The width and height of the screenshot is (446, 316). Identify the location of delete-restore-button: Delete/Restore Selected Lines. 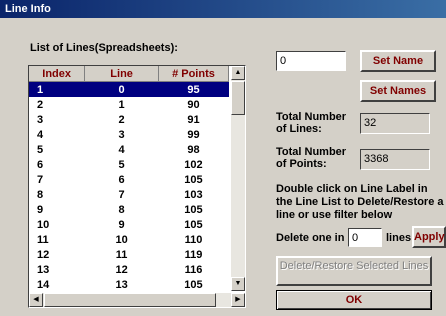
(354, 271).